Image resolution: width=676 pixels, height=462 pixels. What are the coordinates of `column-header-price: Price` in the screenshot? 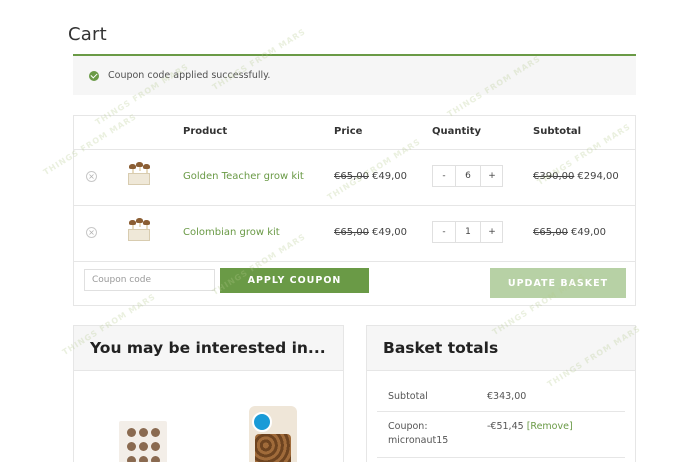 It's located at (348, 131).